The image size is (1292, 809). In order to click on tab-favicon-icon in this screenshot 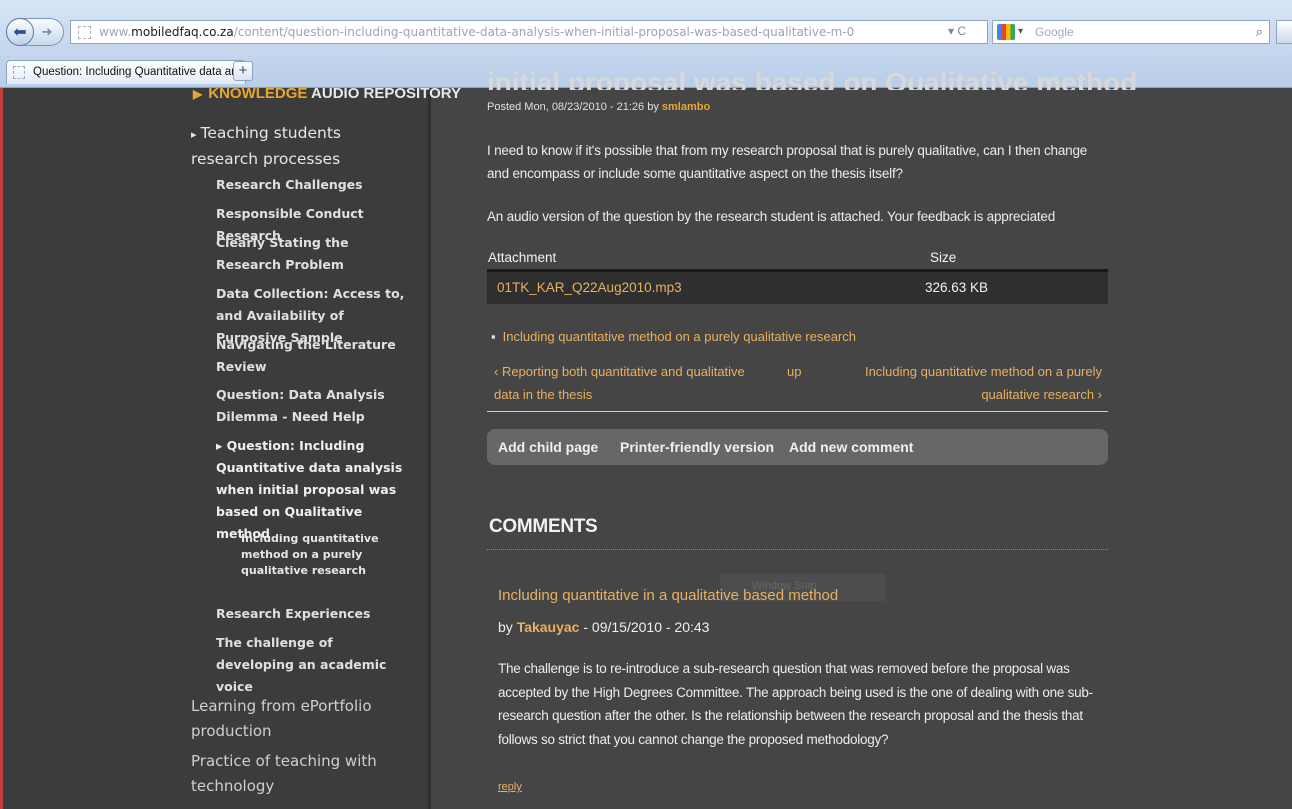, I will do `click(19, 72)`.